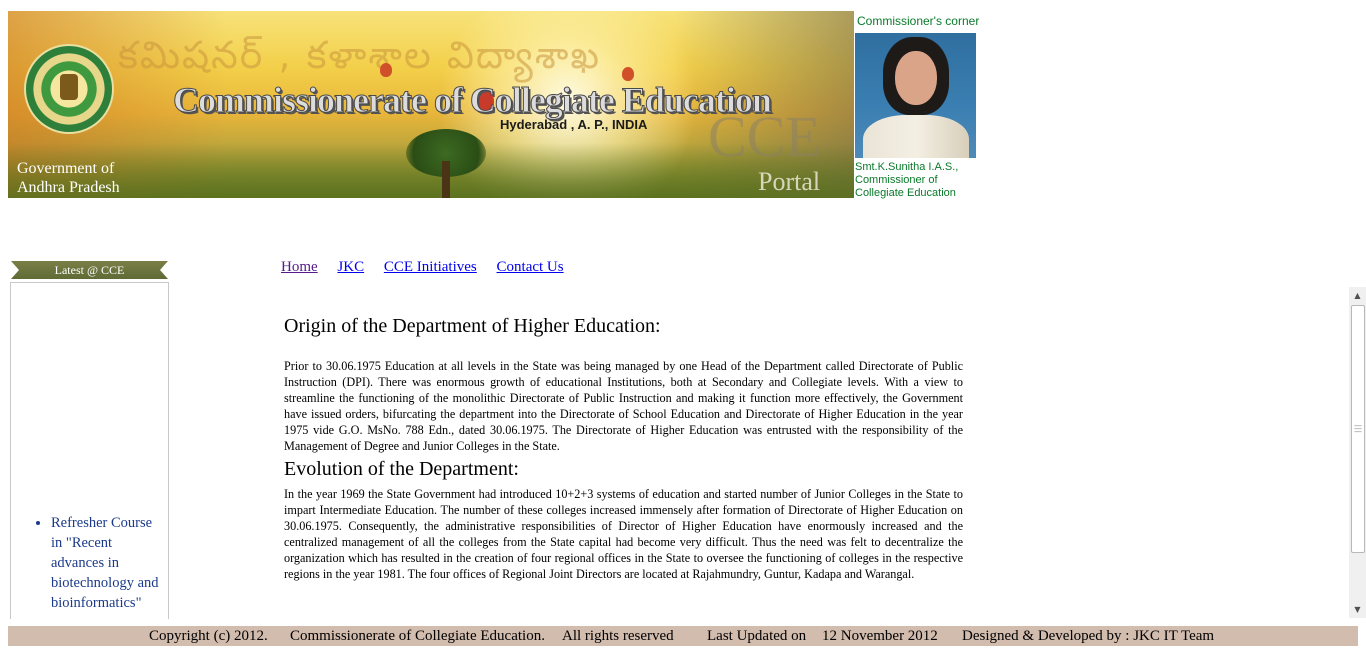 This screenshot has width=1366, height=657. Describe the element at coordinates (764, 136) in the screenshot. I see `banner-cce-watermark: CCE` at that location.